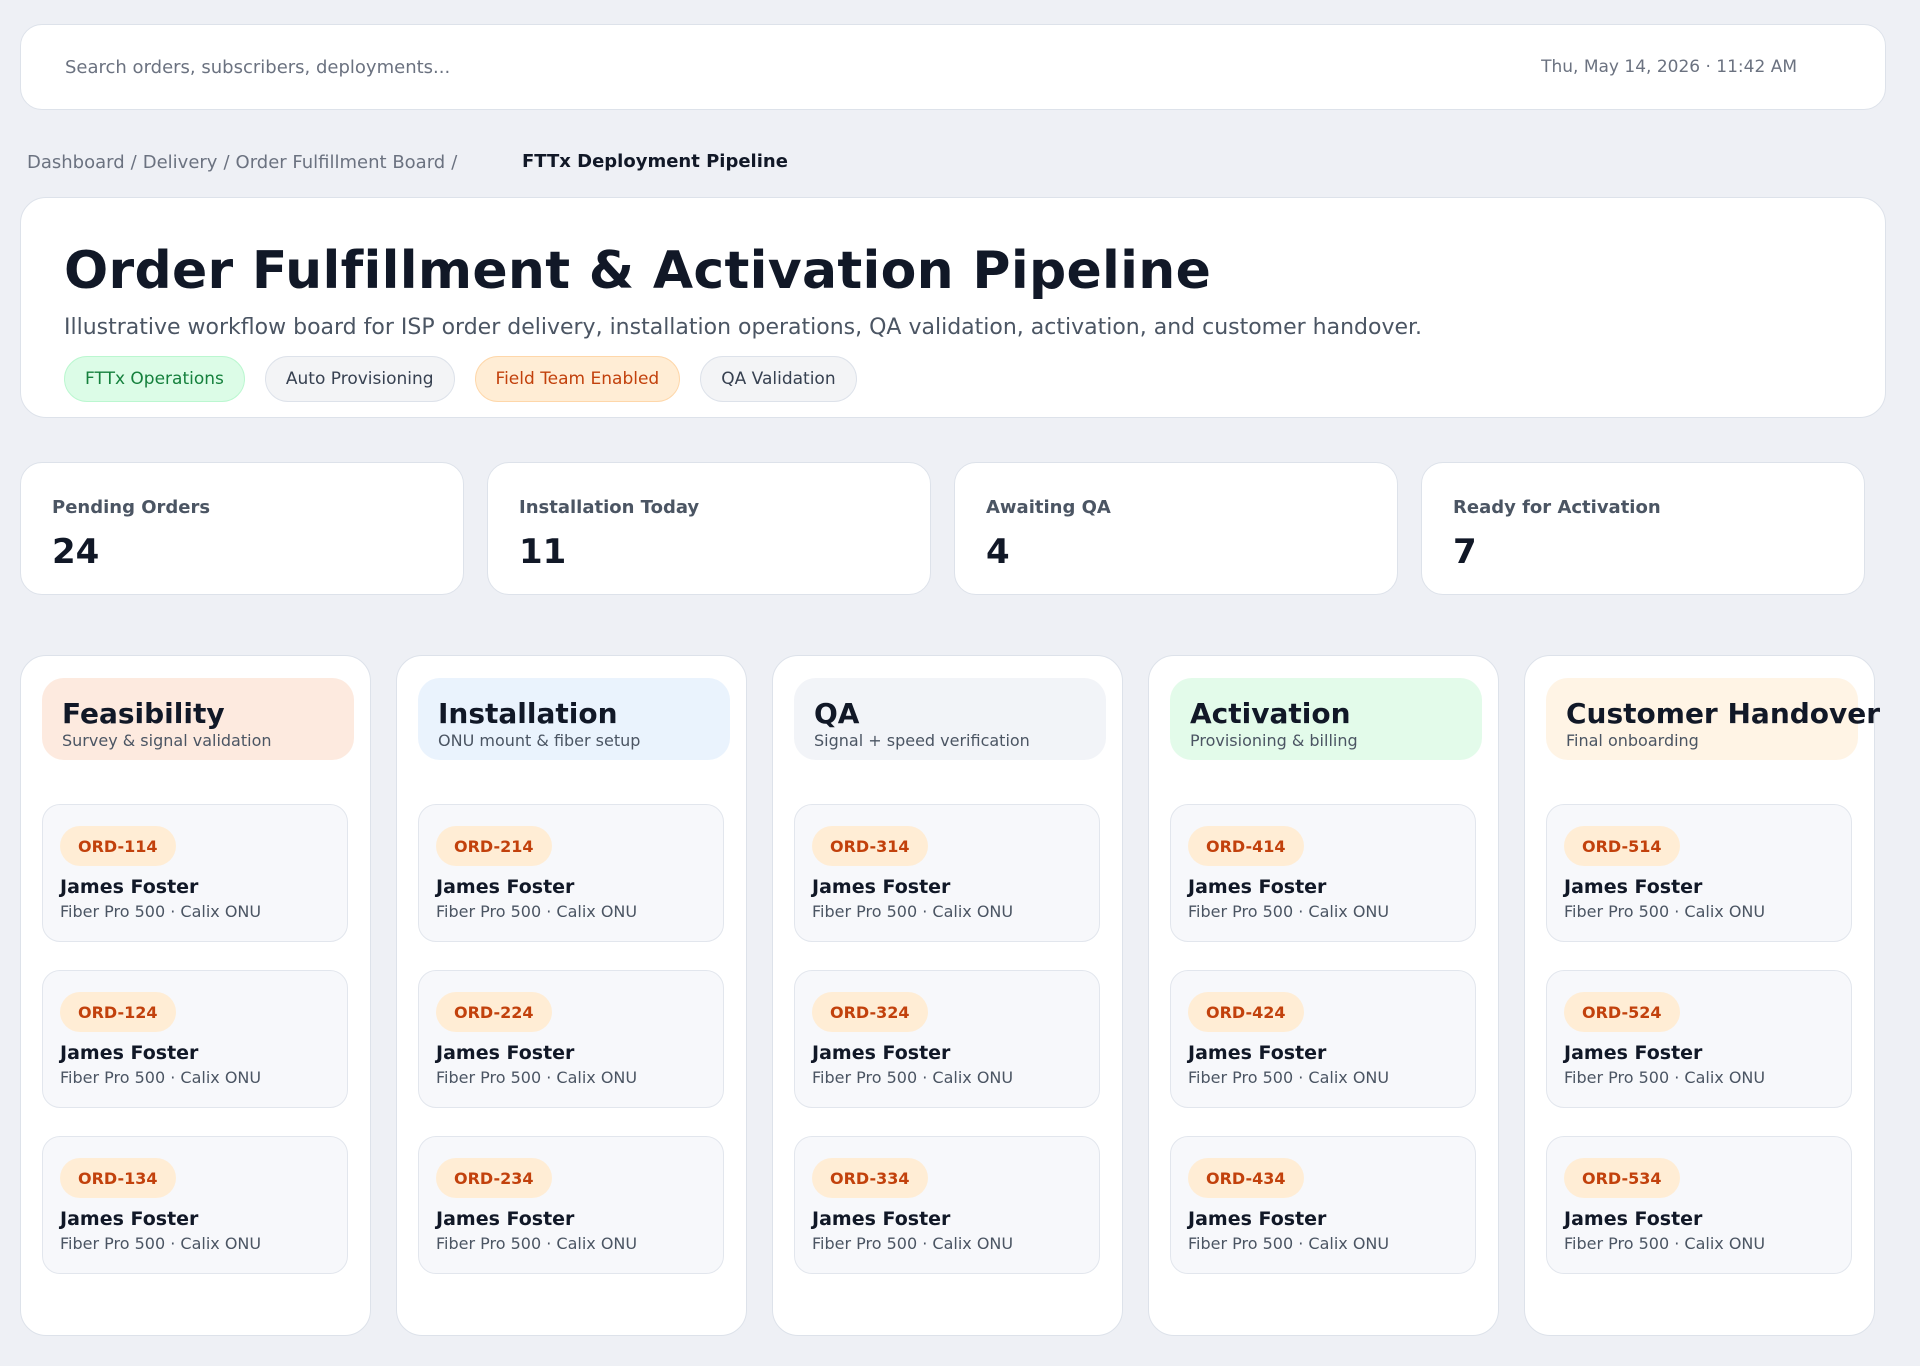  I want to click on column-title: Activation, so click(1270, 713).